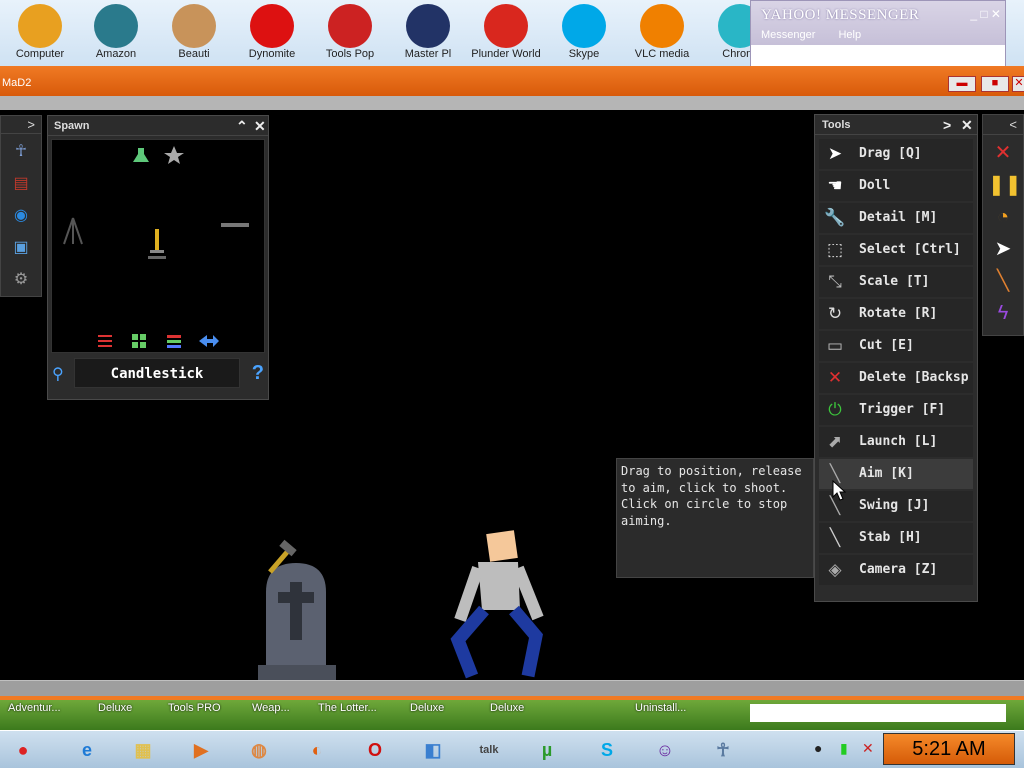  I want to click on tools-expand-icon: >, so click(947, 125).